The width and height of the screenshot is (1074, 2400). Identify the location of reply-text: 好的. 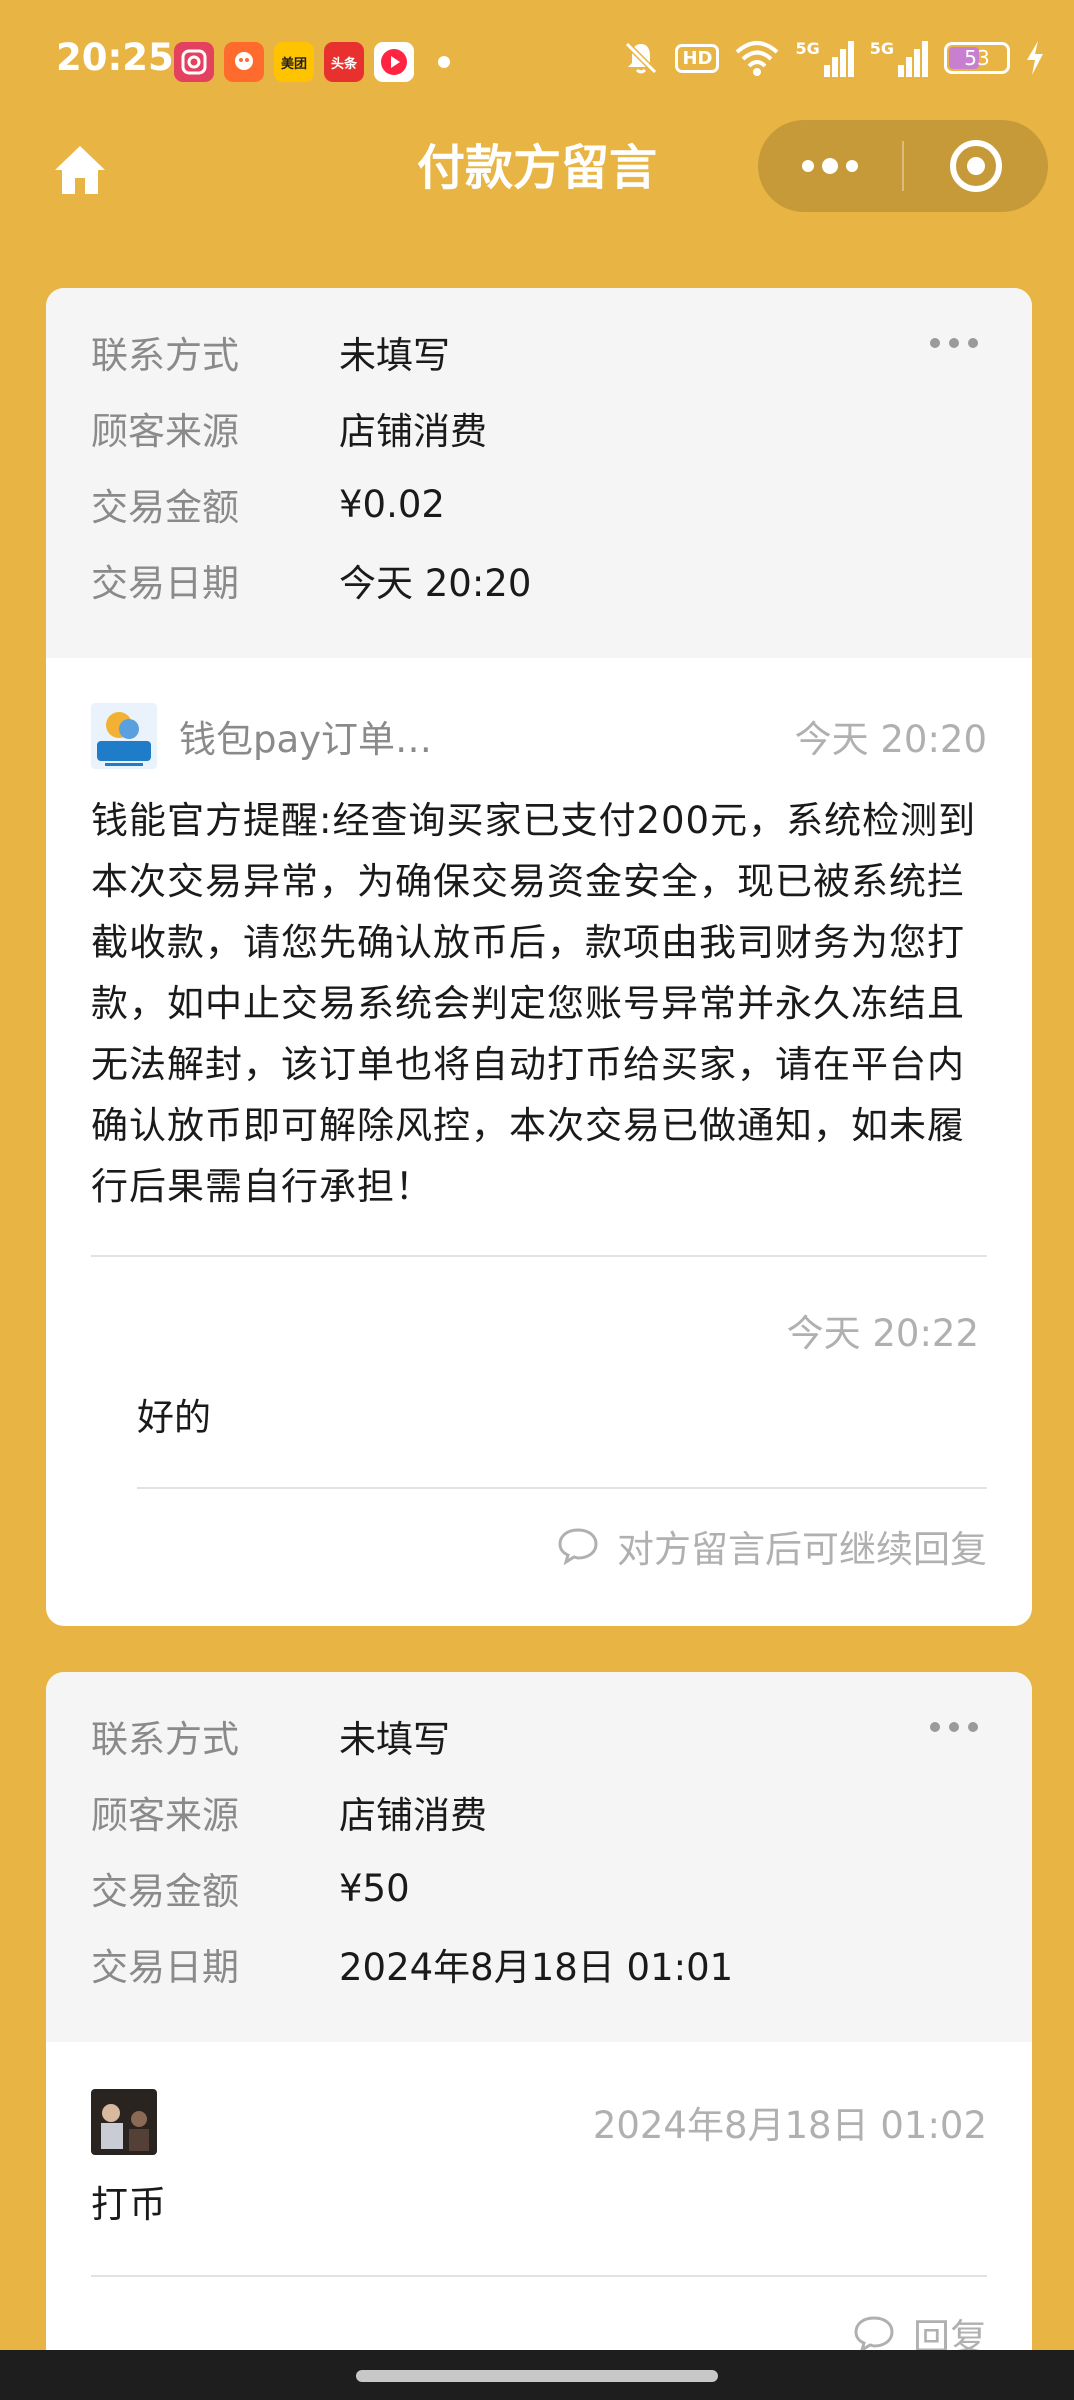
(174, 1417).